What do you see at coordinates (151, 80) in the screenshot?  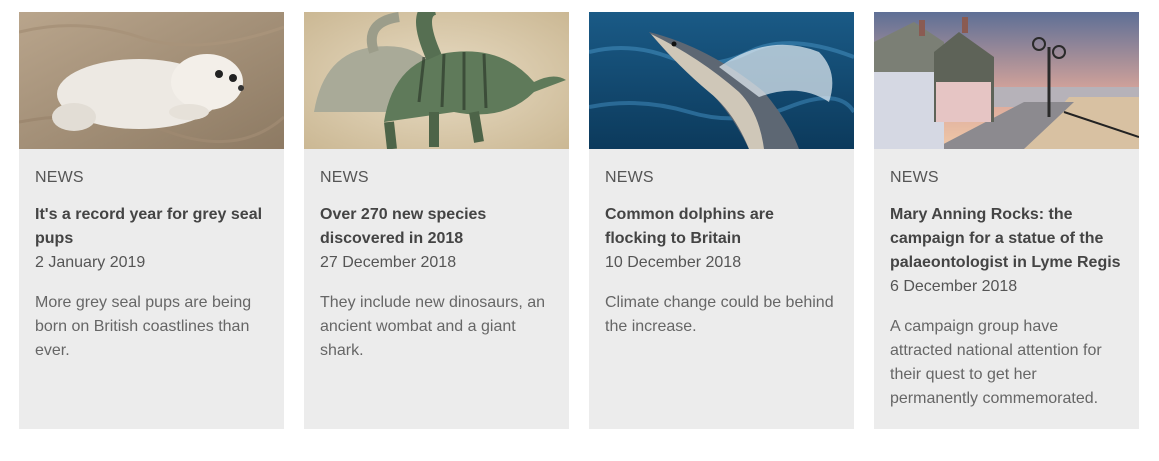 I see `grey-seal-pup-image` at bounding box center [151, 80].